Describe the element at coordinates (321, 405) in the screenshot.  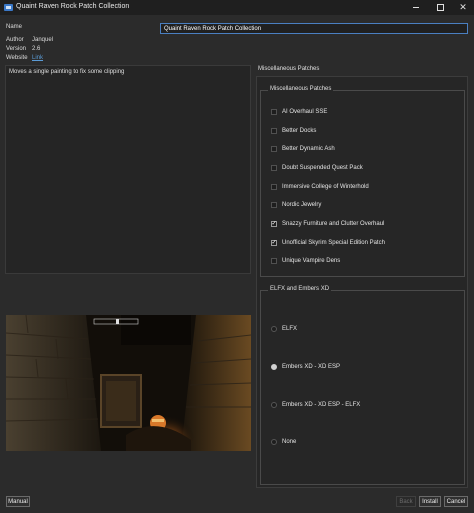
I see `option-label: Embers XD - XD ESP - ELFX` at that location.